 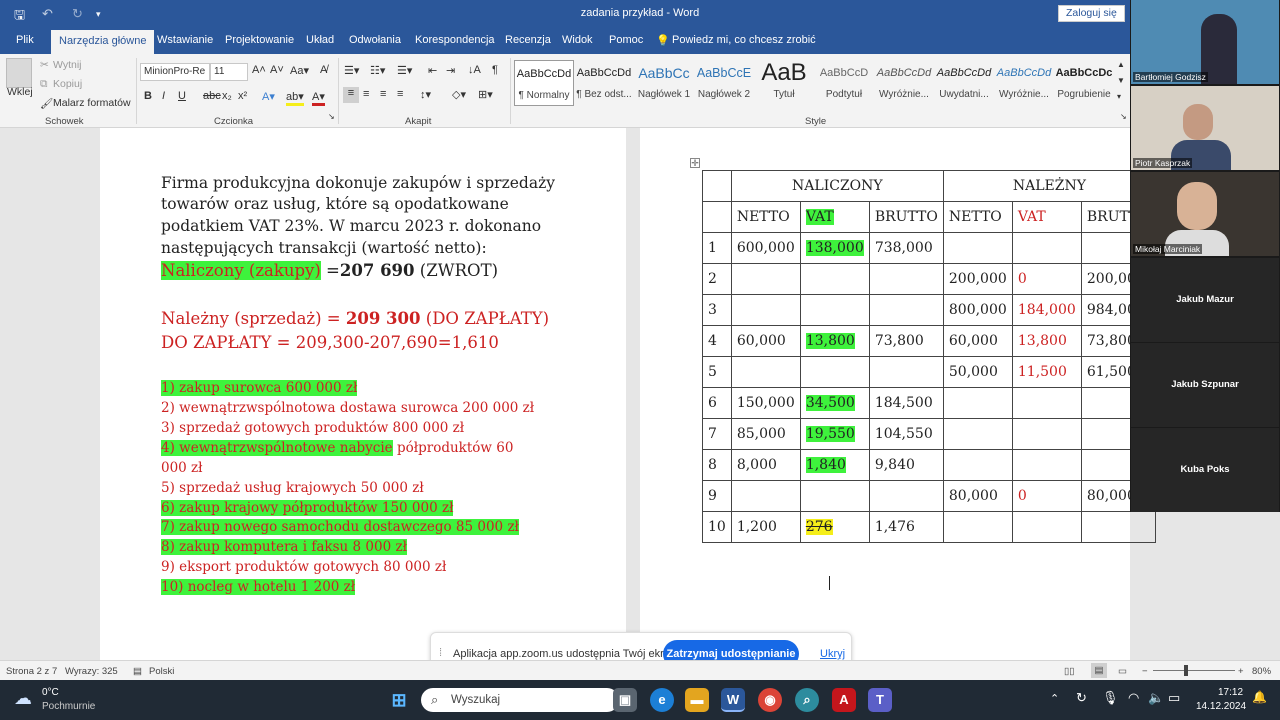 I want to click on table-cell: 138,000, so click(x=834, y=248).